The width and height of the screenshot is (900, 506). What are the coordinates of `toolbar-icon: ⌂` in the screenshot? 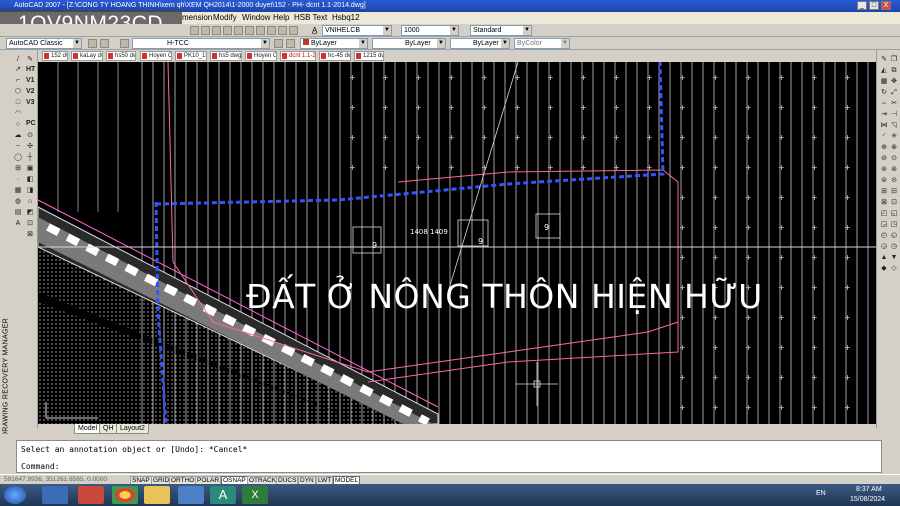 It's located at (30, 202).